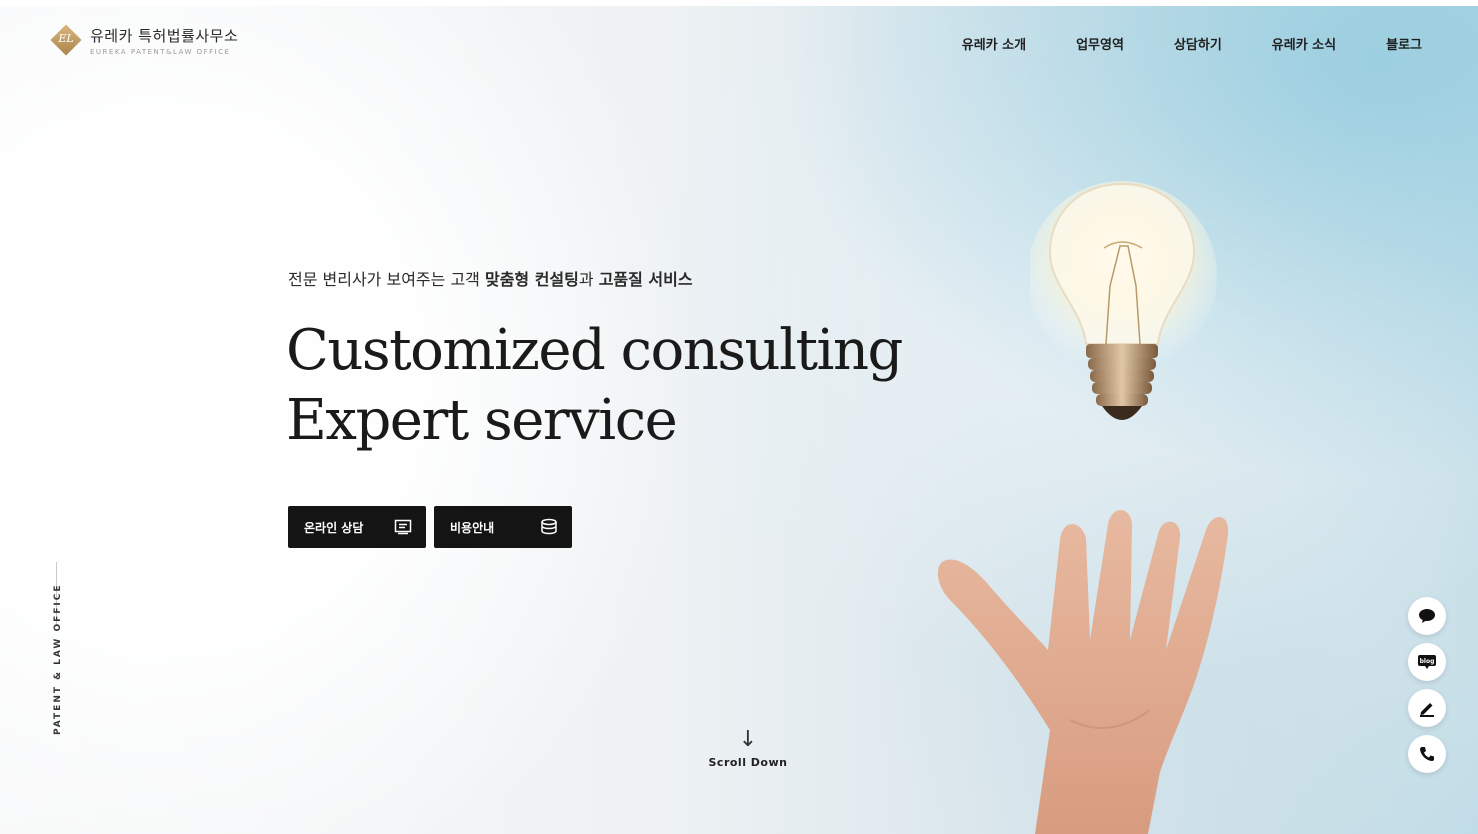 This screenshot has width=1478, height=834. What do you see at coordinates (160, 51) in the screenshot?
I see `logo-english-name: EUREKA PATENT&LAW OFFICE` at bounding box center [160, 51].